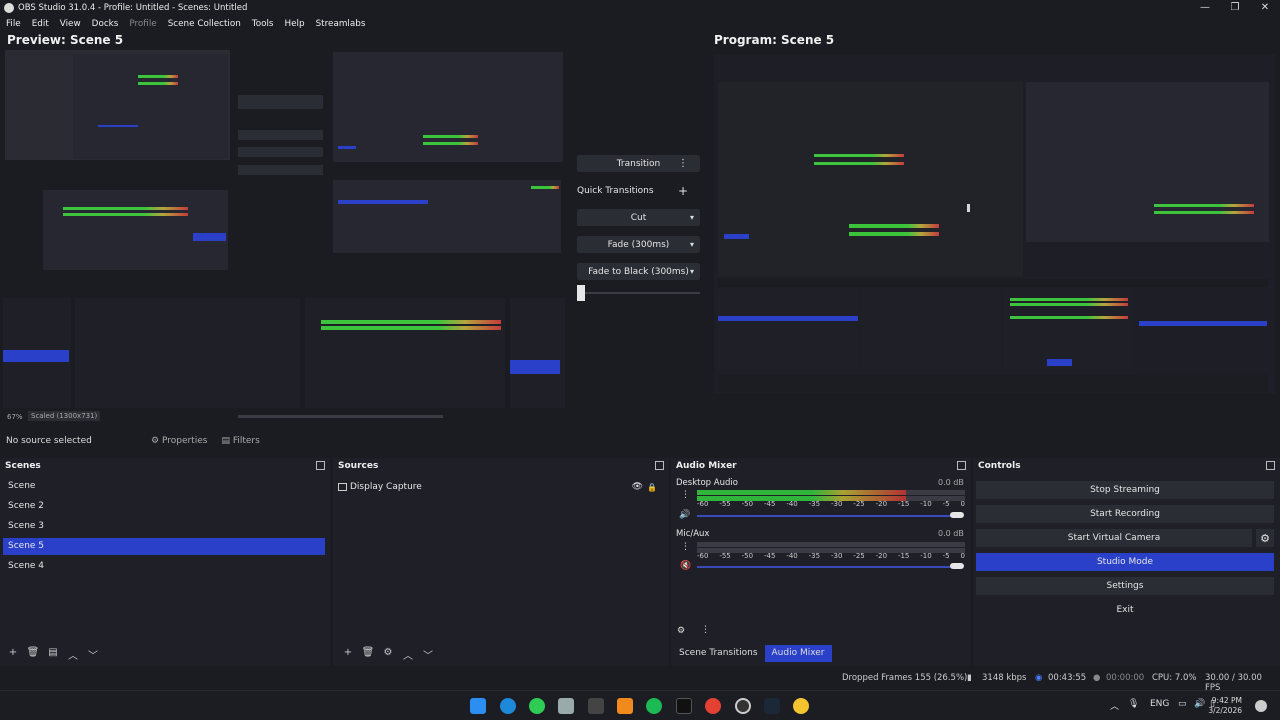 This screenshot has height=720, width=1280. I want to click on minimize-button: —, so click(1205, 7).